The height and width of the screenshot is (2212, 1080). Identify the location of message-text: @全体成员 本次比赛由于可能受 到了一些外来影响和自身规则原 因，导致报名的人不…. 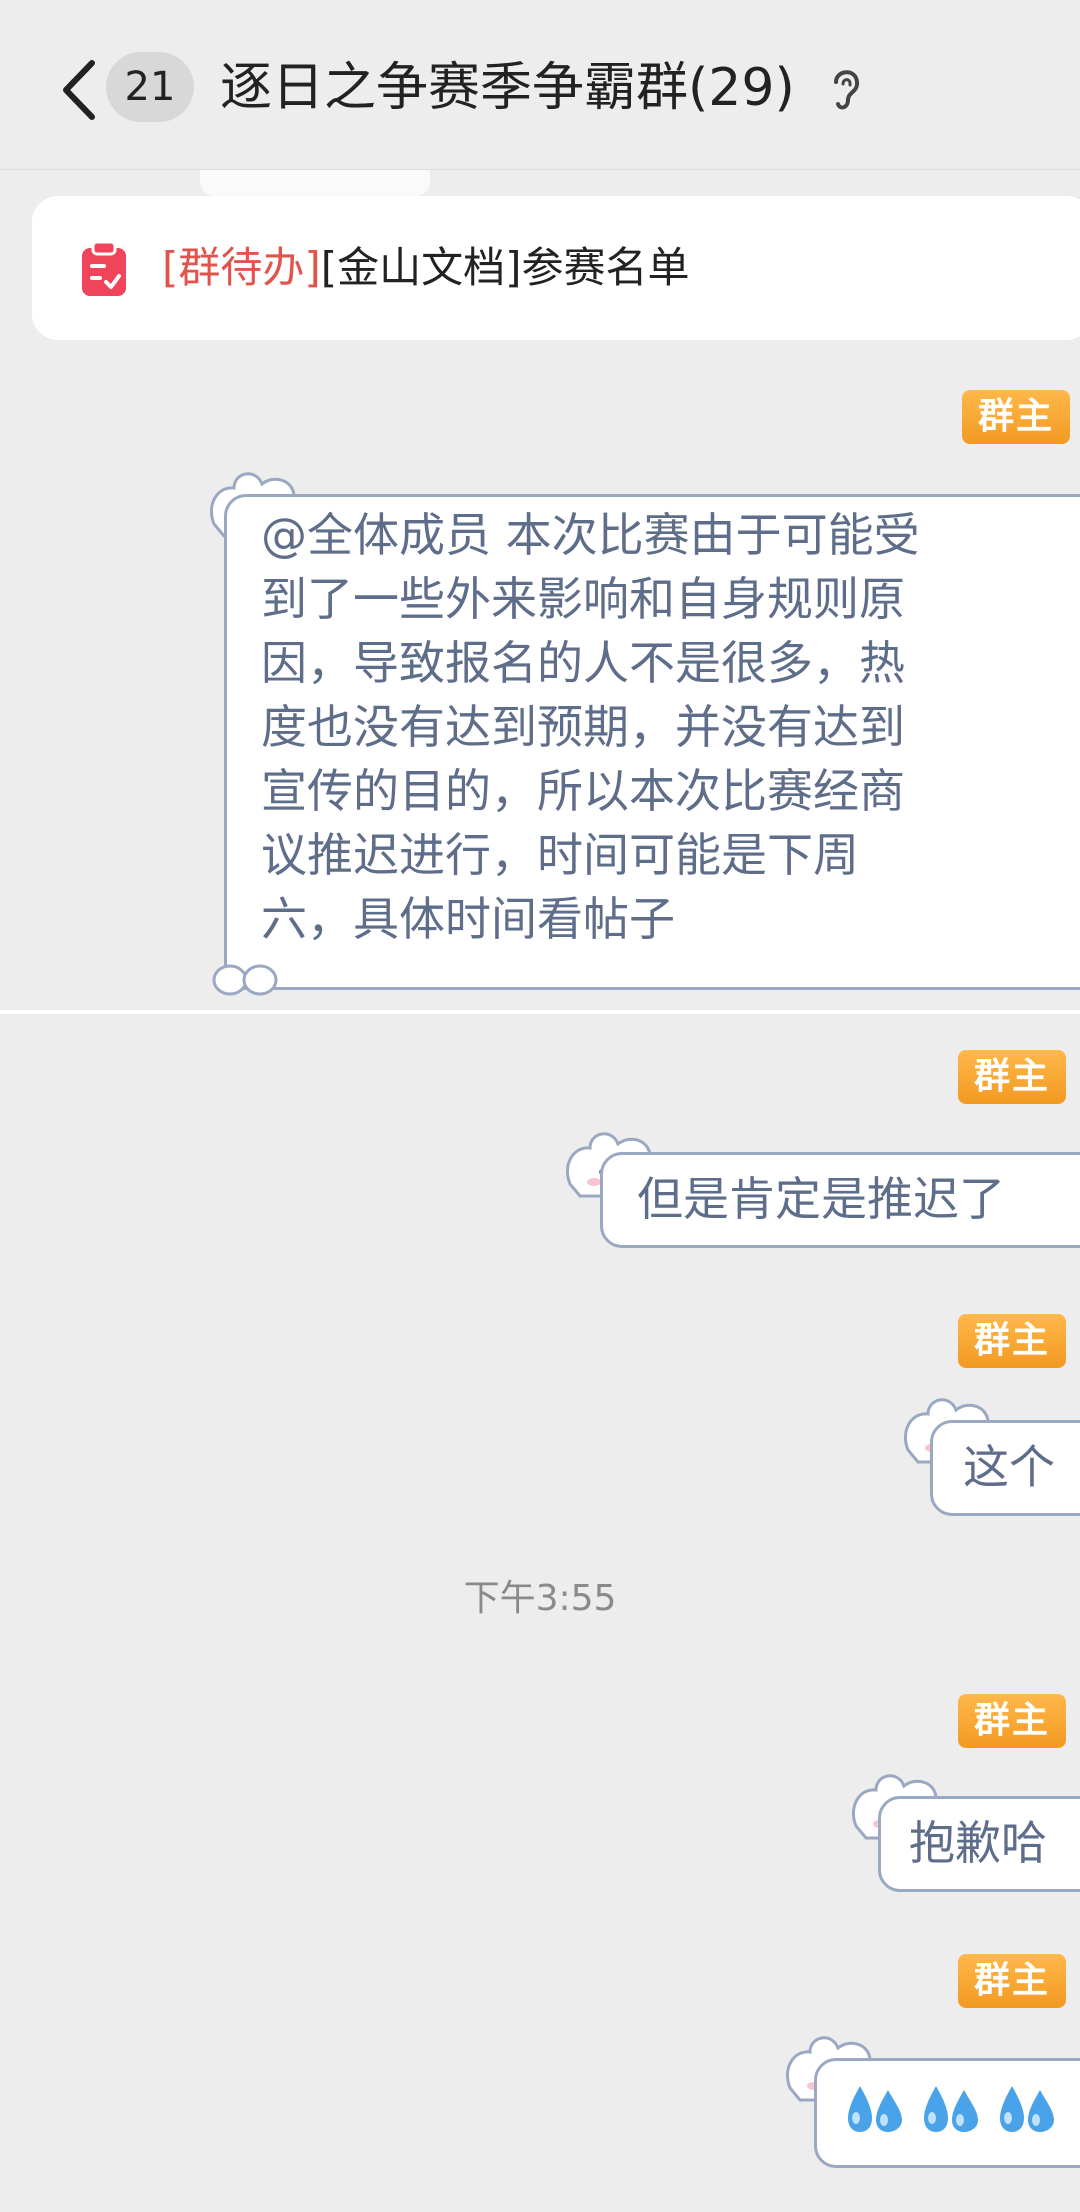
(590, 727).